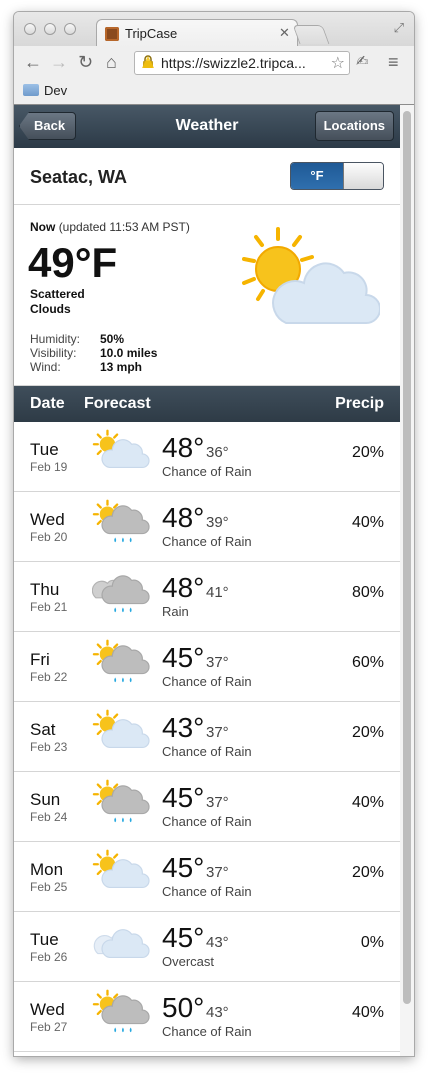 This screenshot has height=1076, width=428. What do you see at coordinates (50, 29) in the screenshot?
I see `minimize-window-button` at bounding box center [50, 29].